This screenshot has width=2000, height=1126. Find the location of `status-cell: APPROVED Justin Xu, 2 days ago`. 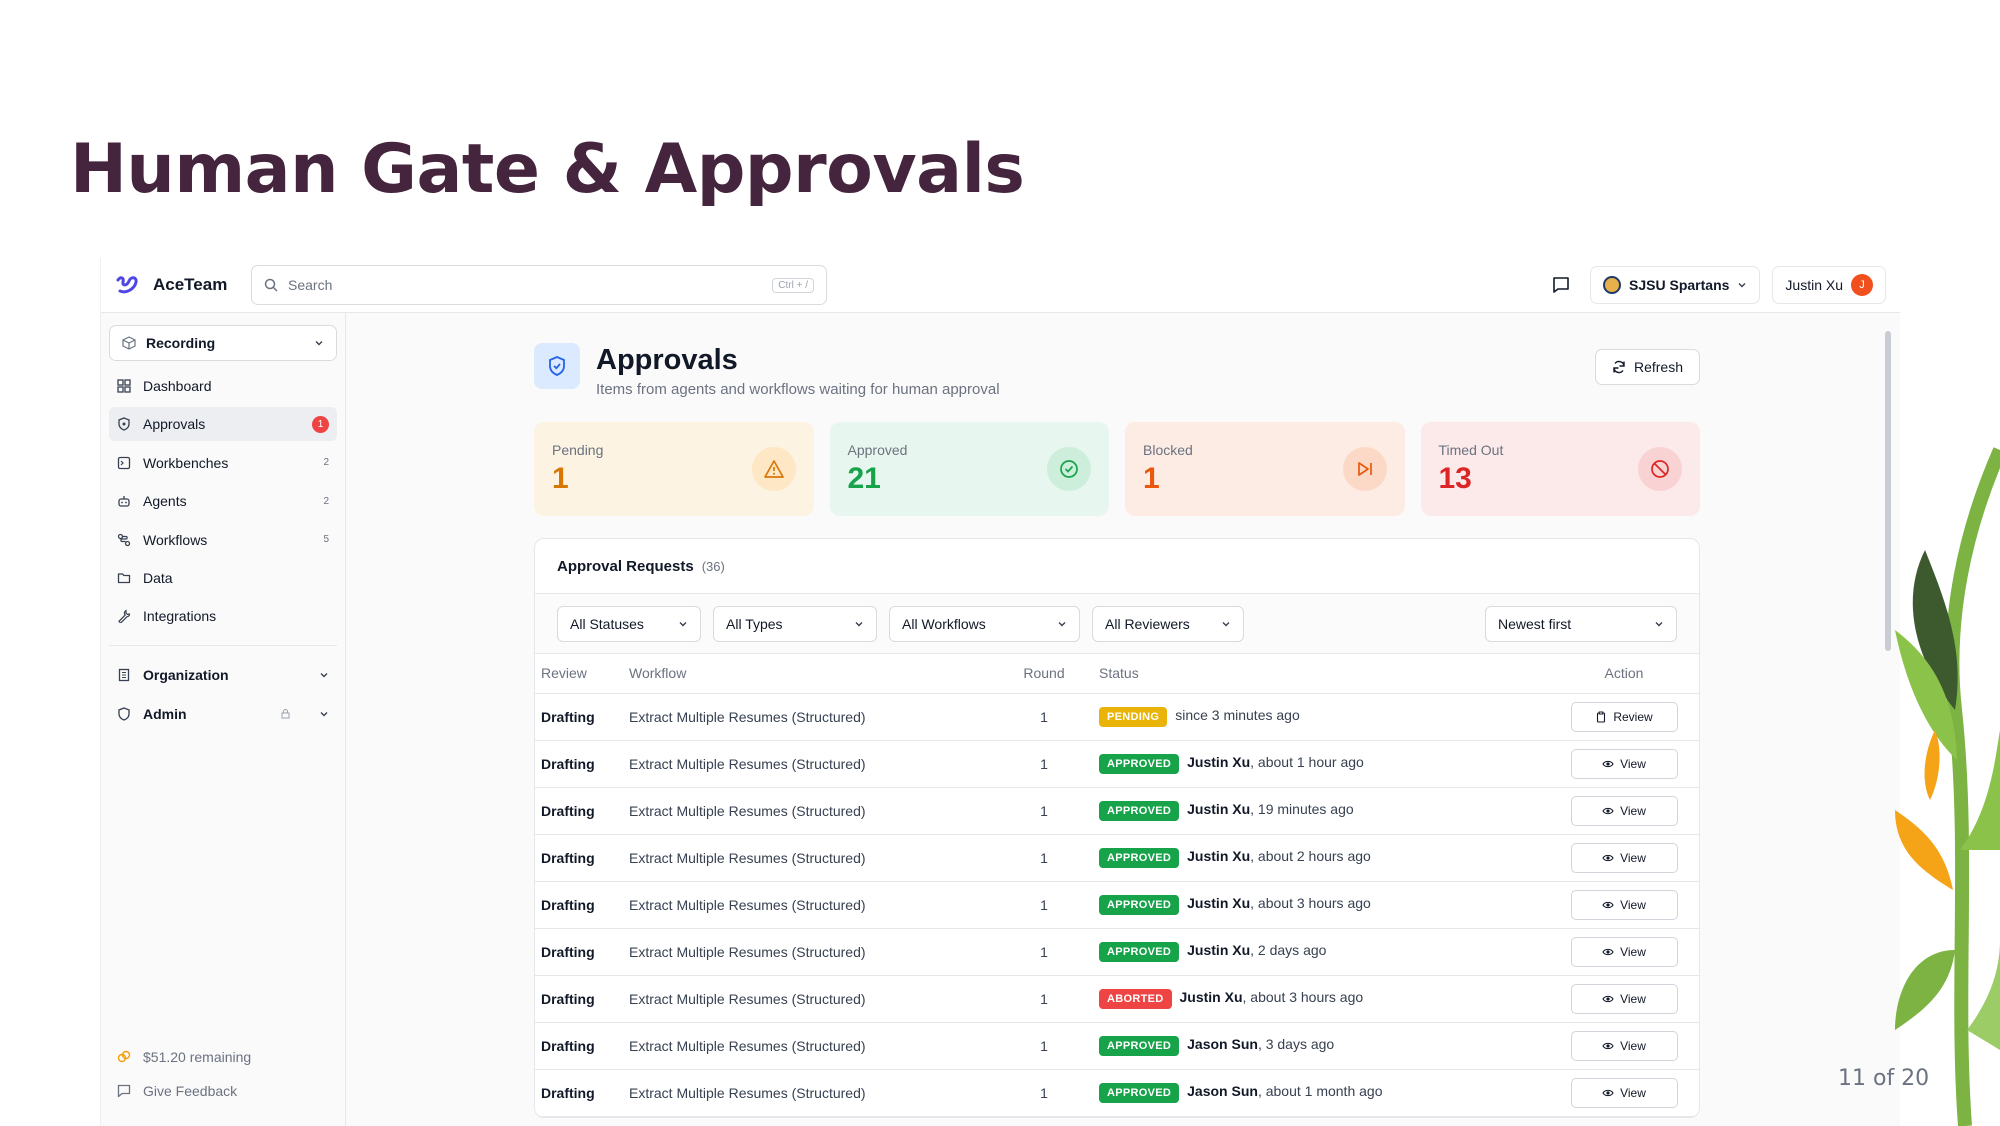

status-cell: APPROVED Justin Xu, 2 days ago is located at coordinates (1314, 952).